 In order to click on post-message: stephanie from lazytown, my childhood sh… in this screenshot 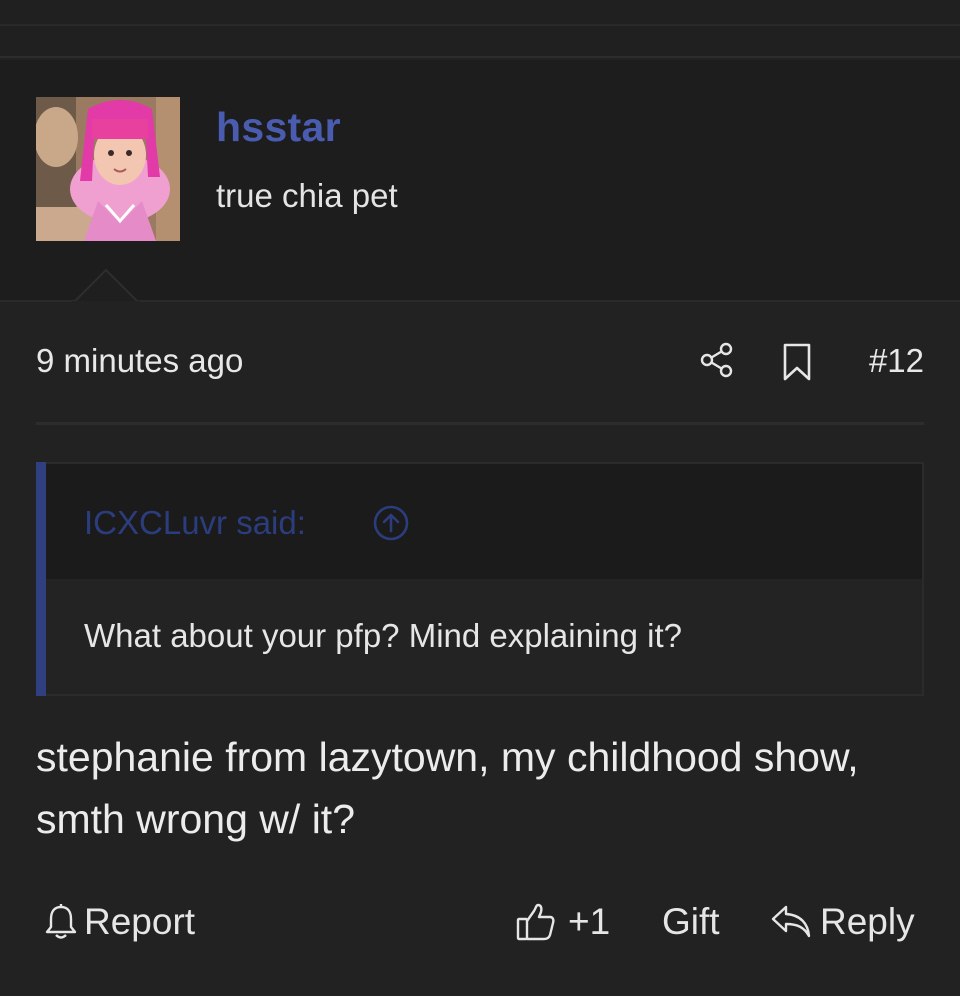, I will do `click(447, 788)`.